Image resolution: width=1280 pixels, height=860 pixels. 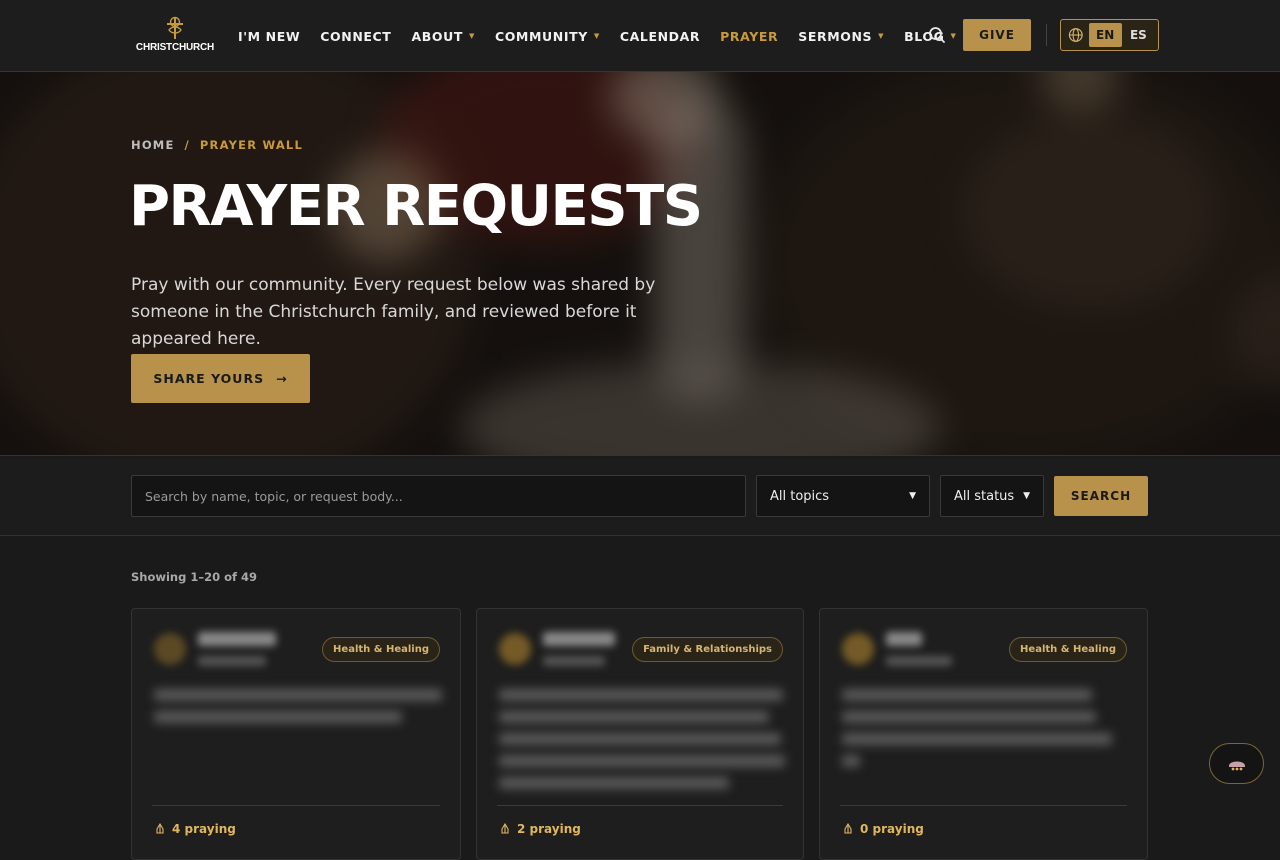 I want to click on chat-icon, so click(x=1236, y=765).